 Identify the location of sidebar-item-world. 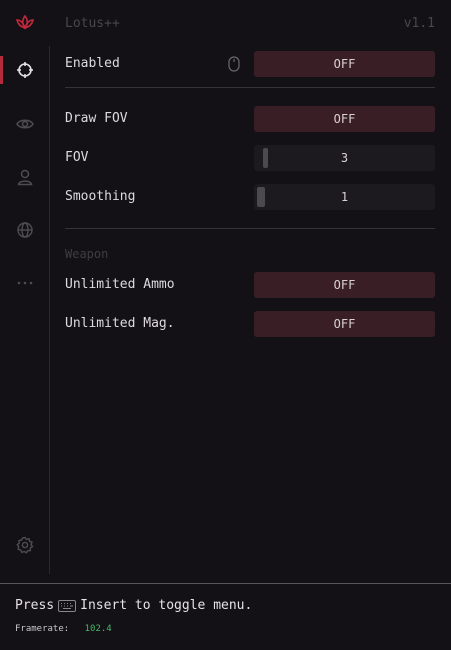
(24, 230).